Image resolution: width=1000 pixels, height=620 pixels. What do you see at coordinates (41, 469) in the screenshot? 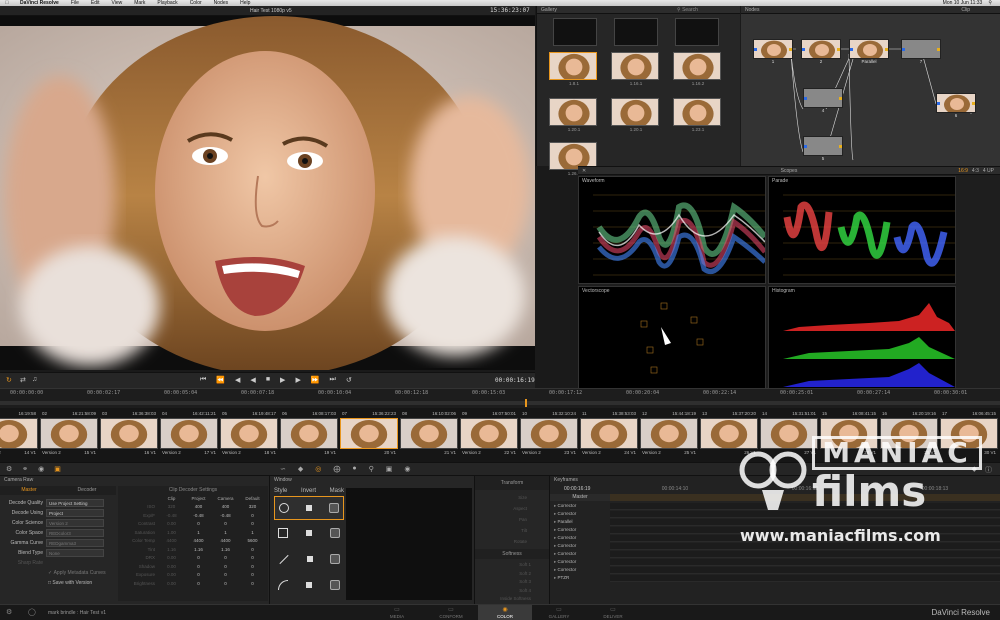
I see `color-wheels-icon: ◉` at bounding box center [41, 469].